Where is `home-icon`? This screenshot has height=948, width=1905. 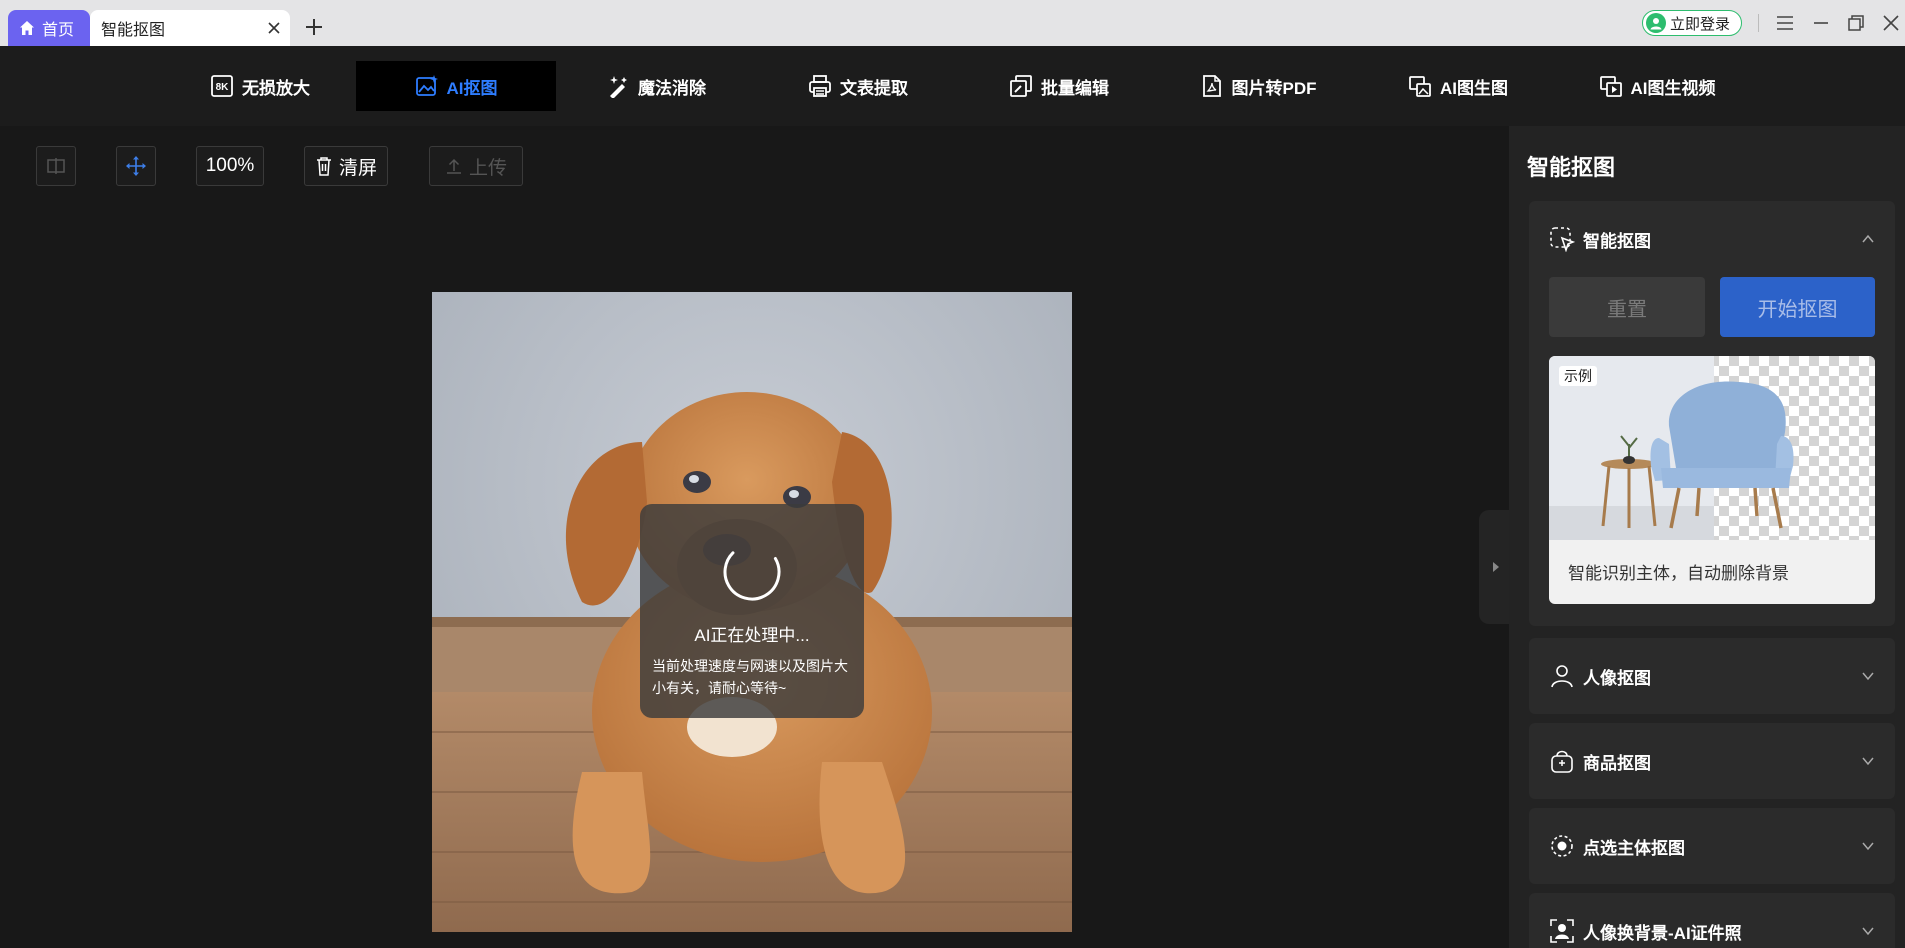 home-icon is located at coordinates (27, 28).